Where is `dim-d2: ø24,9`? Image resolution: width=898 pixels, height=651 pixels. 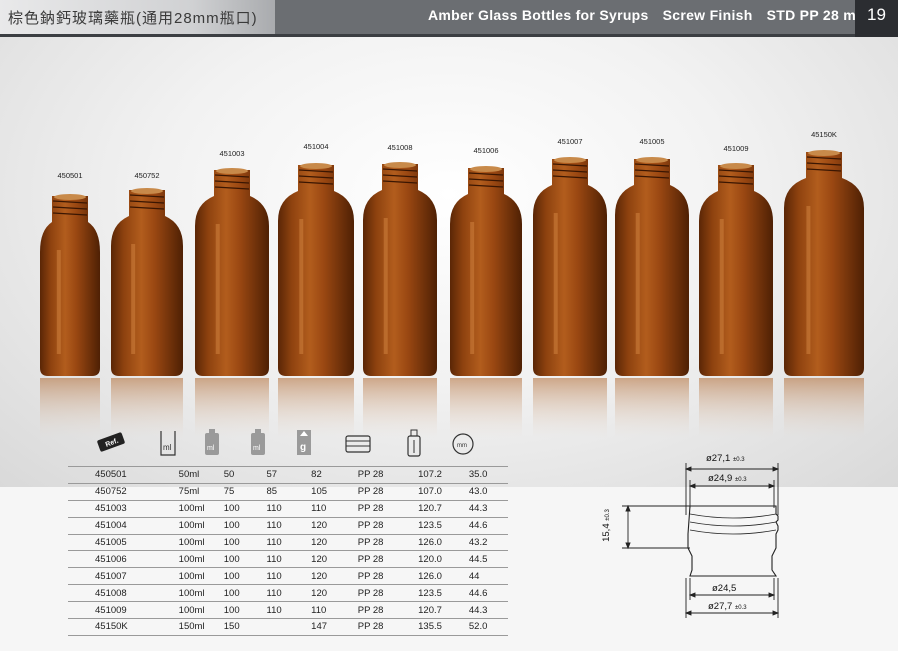 dim-d2: ø24,9 is located at coordinates (720, 478).